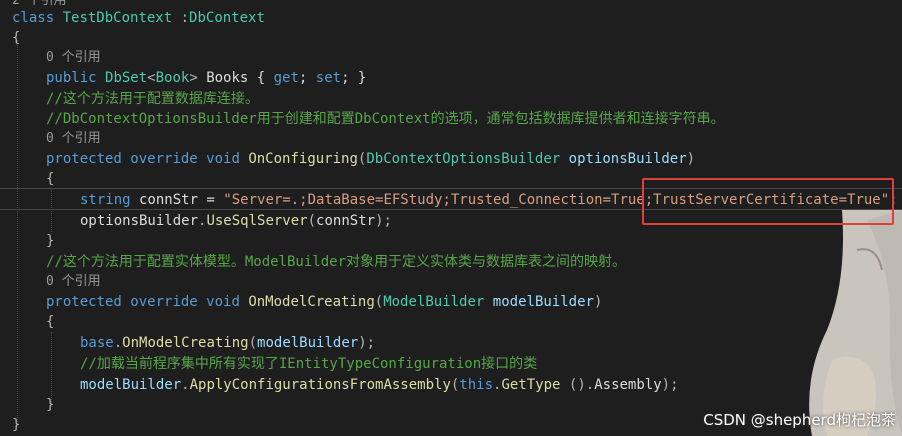 This screenshot has width=902, height=436. Describe the element at coordinates (181, 18) in the screenshot. I see `punctuation: :` at that location.